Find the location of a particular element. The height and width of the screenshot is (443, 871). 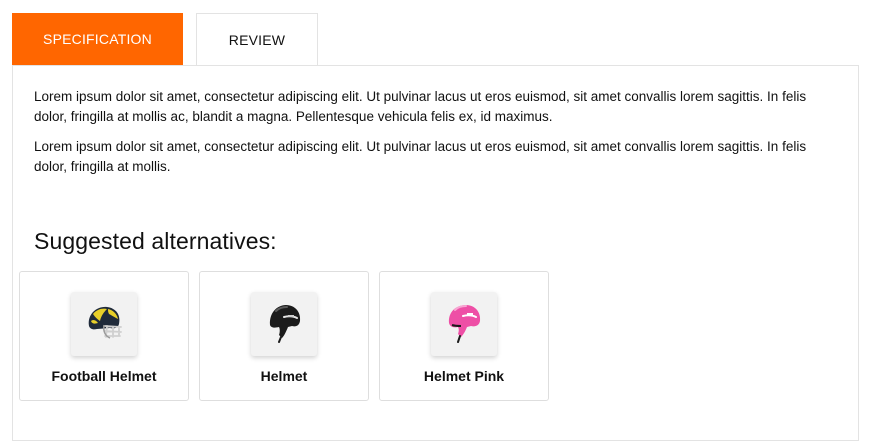

product-card-helmet-pink: Helmet Pink is located at coordinates (464, 336).